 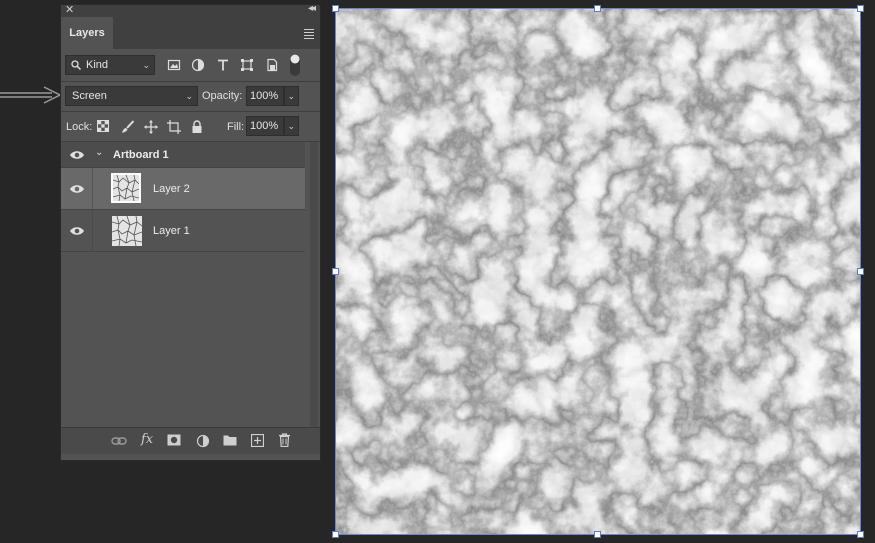 I want to click on new-group-icon, so click(x=230, y=440).